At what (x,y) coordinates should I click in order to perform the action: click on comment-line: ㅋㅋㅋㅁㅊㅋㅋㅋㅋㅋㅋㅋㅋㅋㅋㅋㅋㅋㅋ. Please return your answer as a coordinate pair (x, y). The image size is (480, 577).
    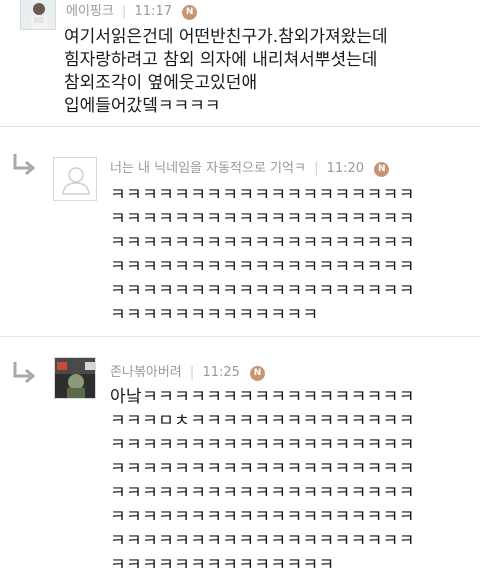
    Looking at the image, I should click on (262, 421).